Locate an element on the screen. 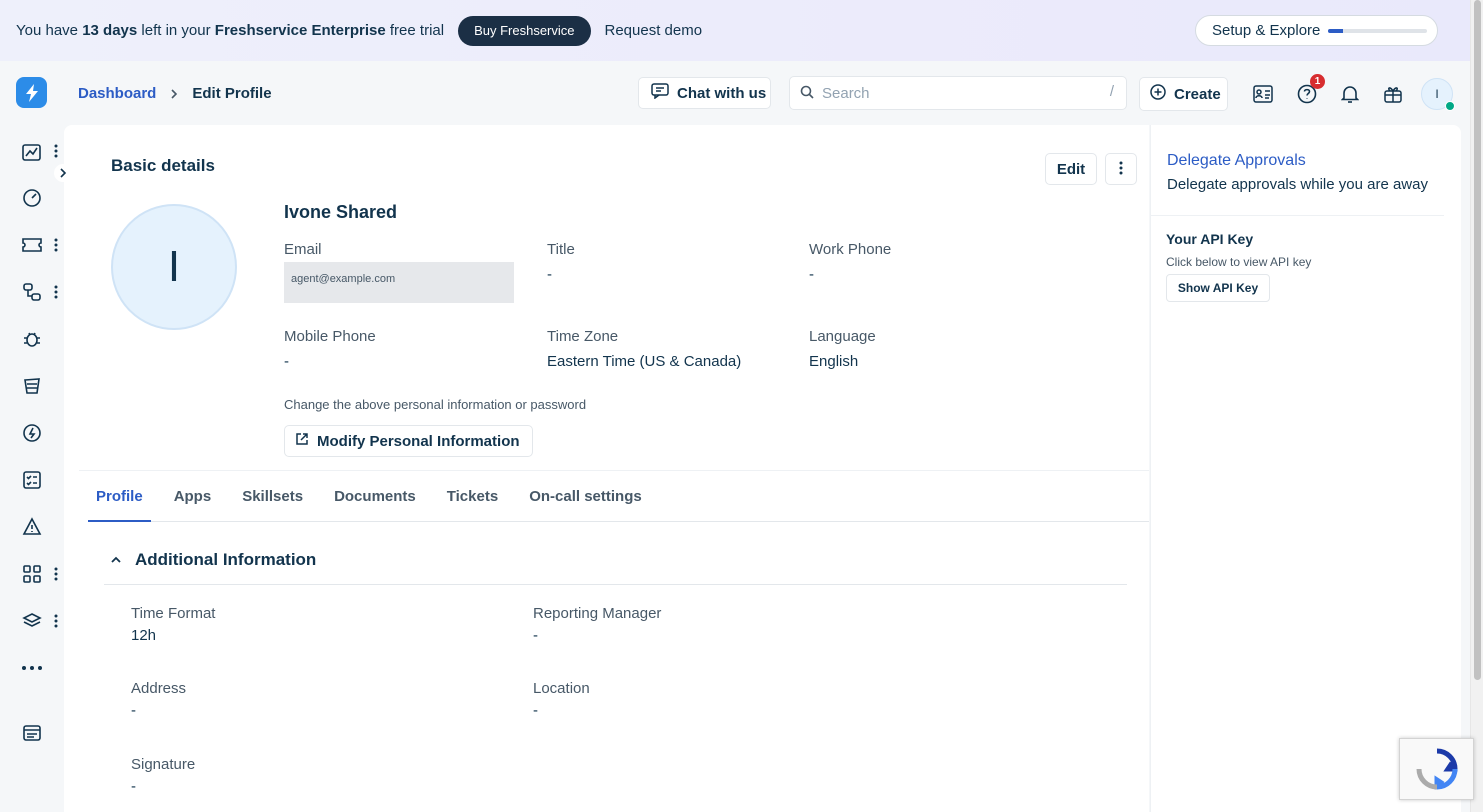 Image resolution: width=1483 pixels, height=812 pixels. external-link-icon is located at coordinates (302, 441).